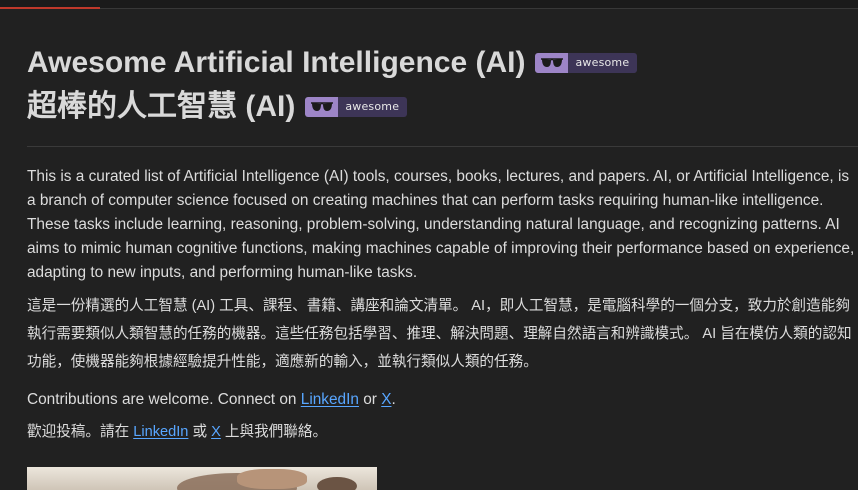 The width and height of the screenshot is (858, 490). I want to click on contrib-text: Contributions are welcome. Connect on, so click(164, 399).